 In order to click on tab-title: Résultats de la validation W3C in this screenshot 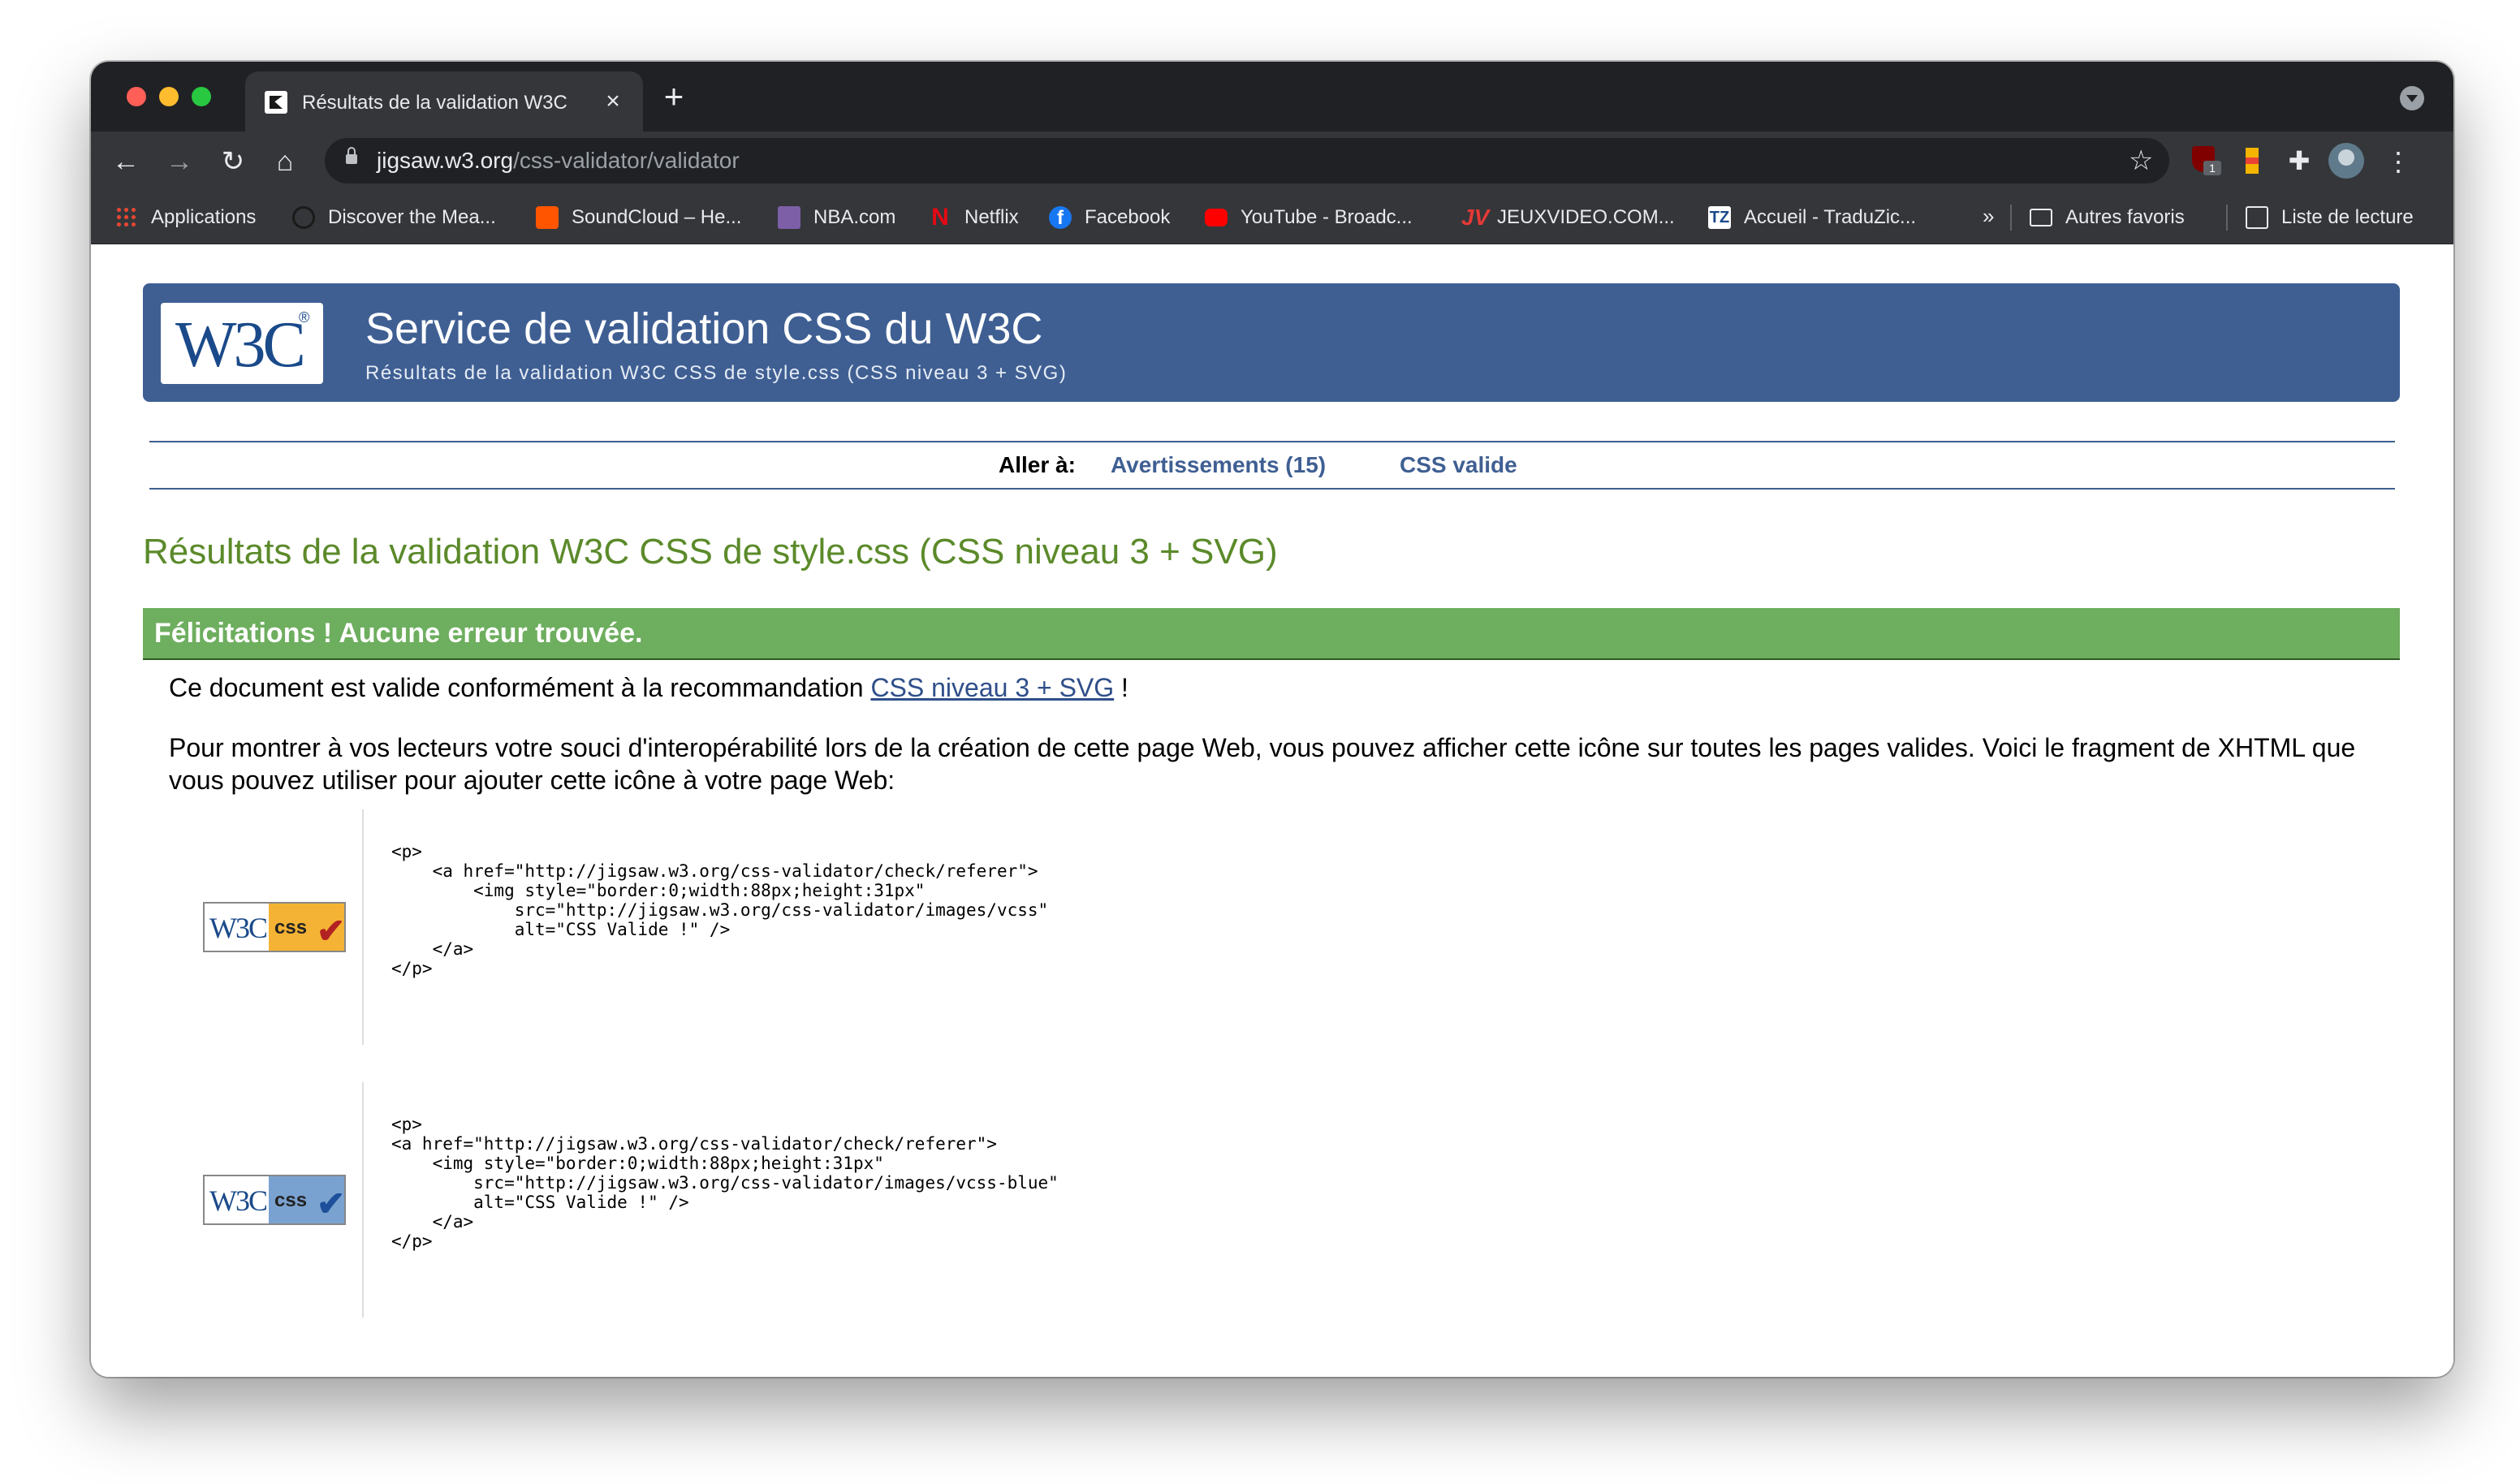, I will do `click(434, 103)`.